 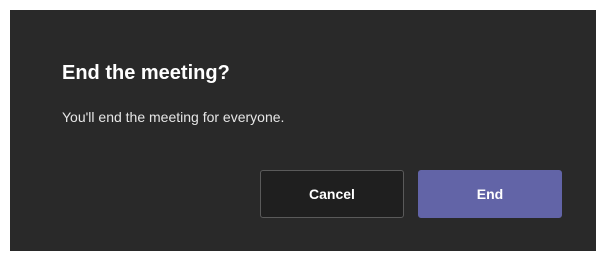 I want to click on cancel-button: Cancel, so click(x=332, y=194).